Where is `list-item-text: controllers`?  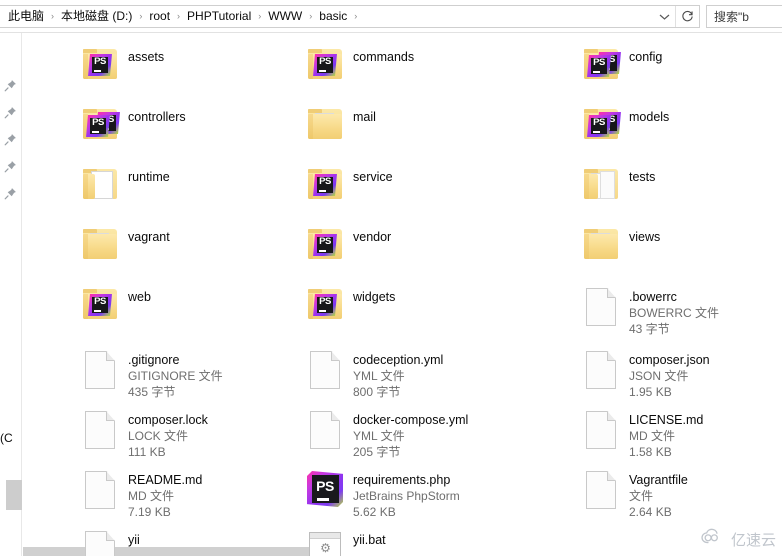
list-item-text: controllers is located at coordinates (157, 114).